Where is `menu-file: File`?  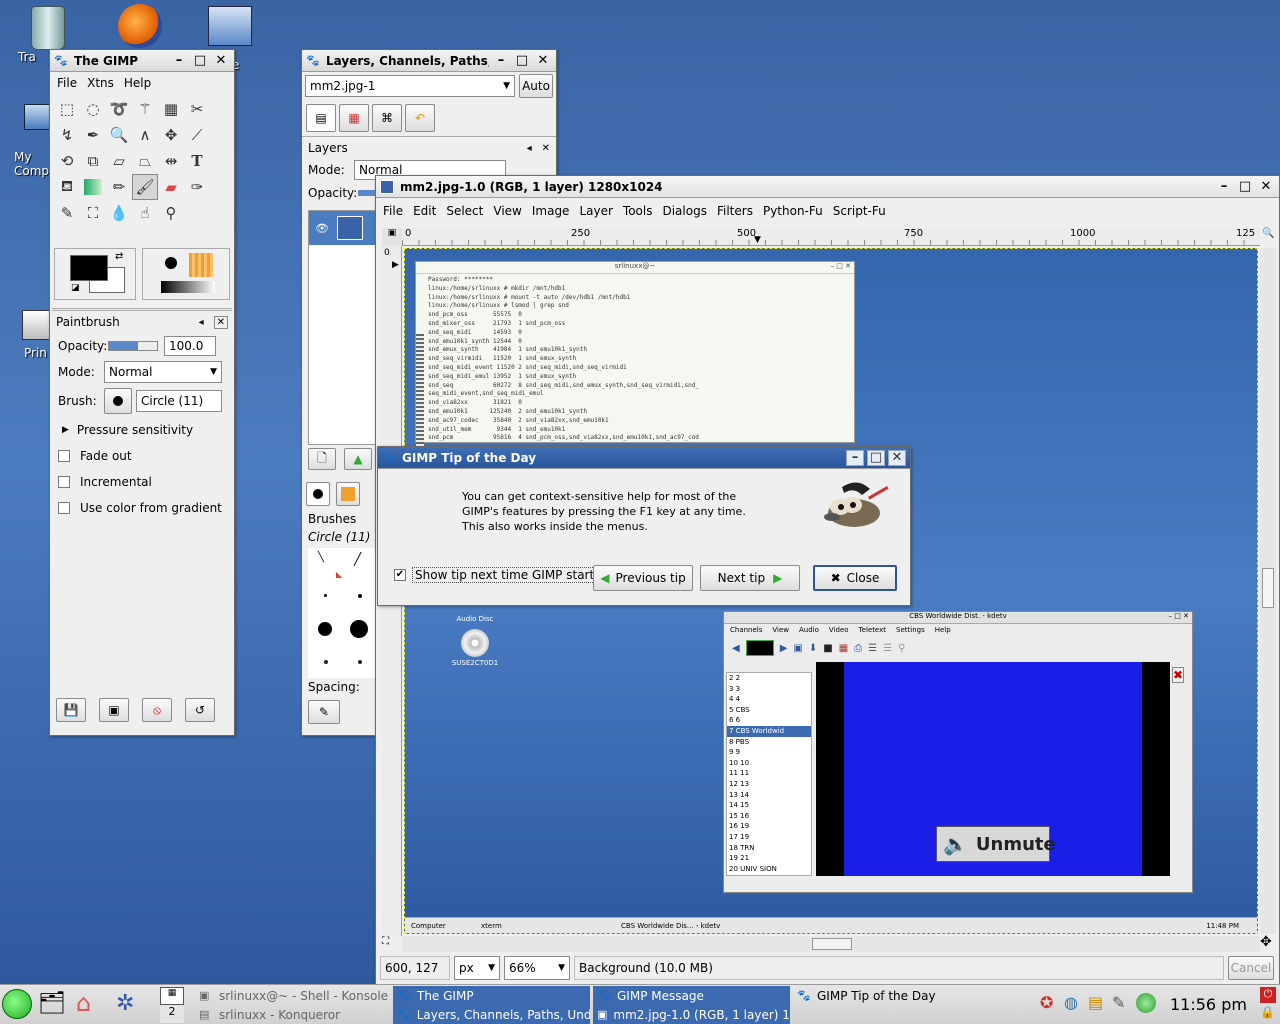
menu-file: File is located at coordinates (67, 83).